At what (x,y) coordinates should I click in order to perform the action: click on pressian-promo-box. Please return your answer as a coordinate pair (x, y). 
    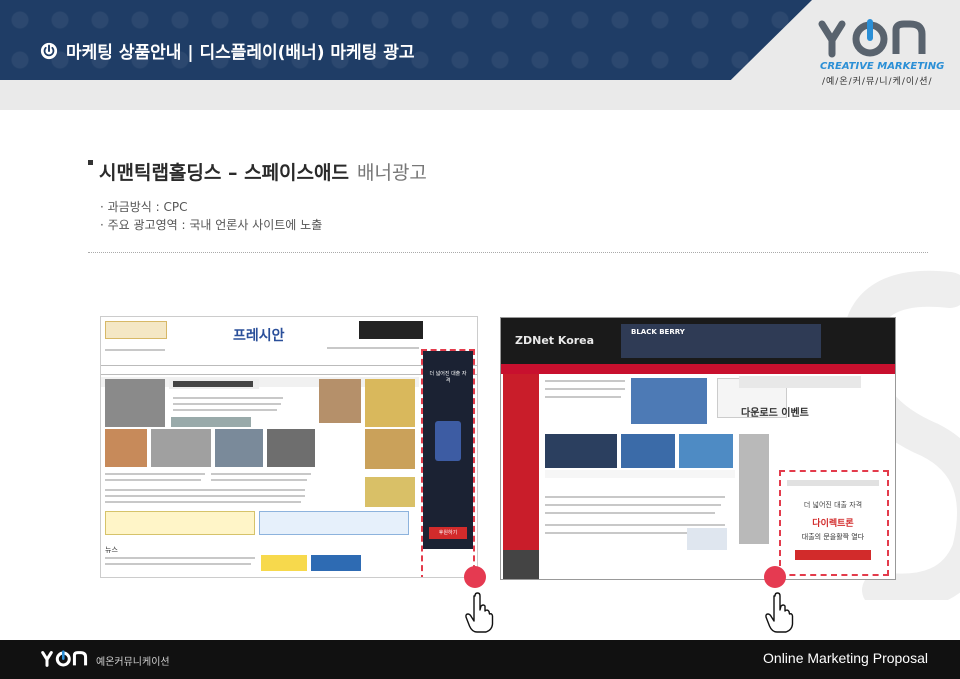
    Looking at the image, I should click on (136, 330).